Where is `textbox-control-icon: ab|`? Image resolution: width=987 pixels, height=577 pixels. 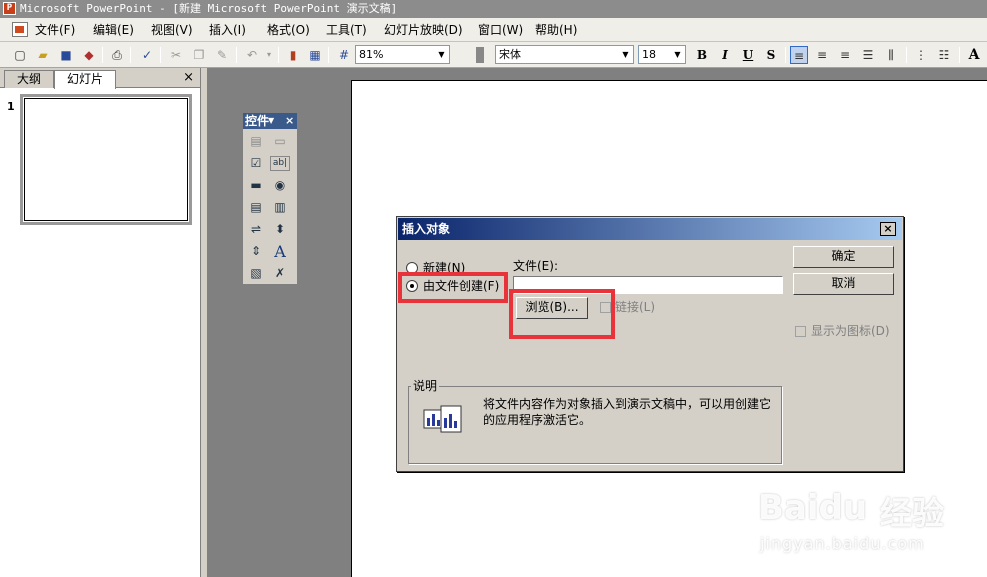
textbox-control-icon: ab| is located at coordinates (280, 163).